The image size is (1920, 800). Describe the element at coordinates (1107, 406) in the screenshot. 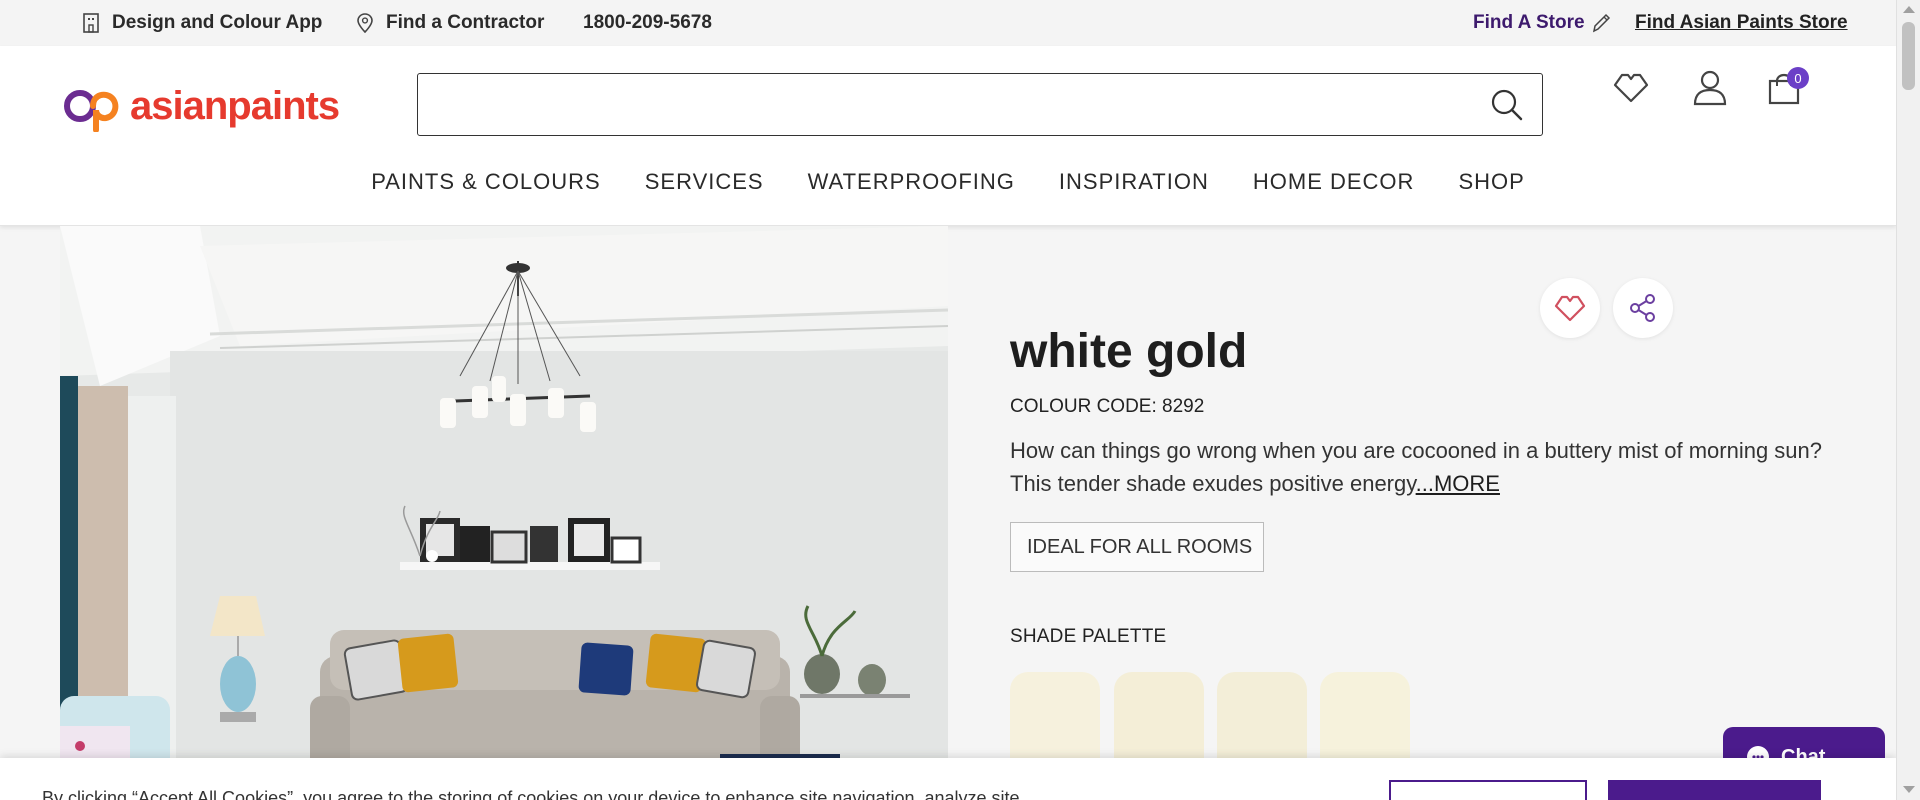

I see `colour-code: COLOUR CODE: 8292` at that location.